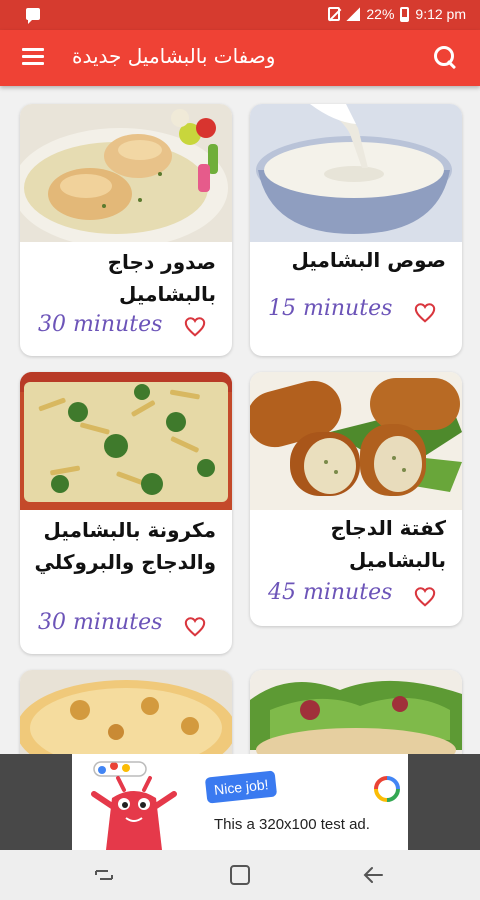  I want to click on recipe-title: صدور دجاج بالبشاميل, so click(161, 278).